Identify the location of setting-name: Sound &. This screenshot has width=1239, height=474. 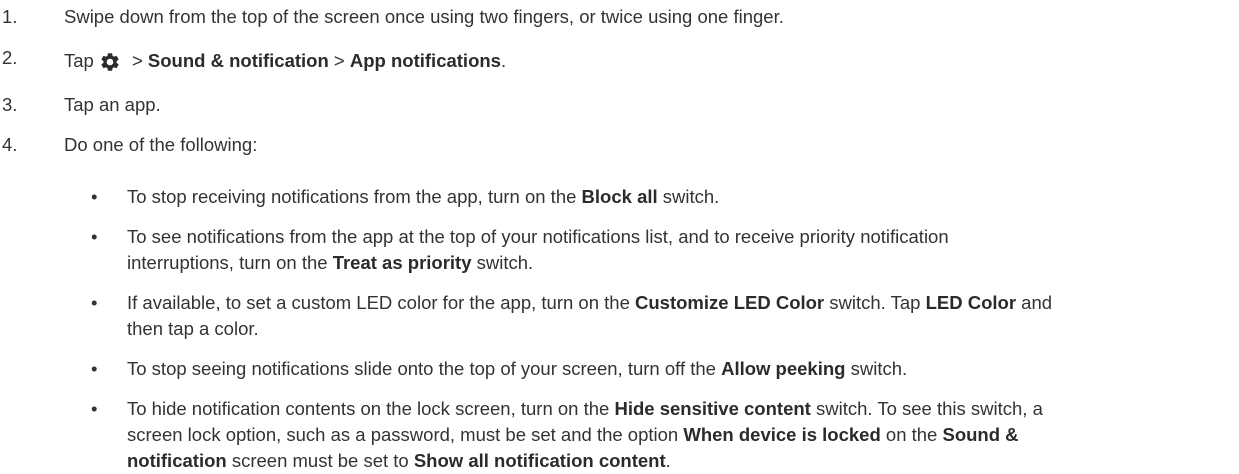
(980, 434).